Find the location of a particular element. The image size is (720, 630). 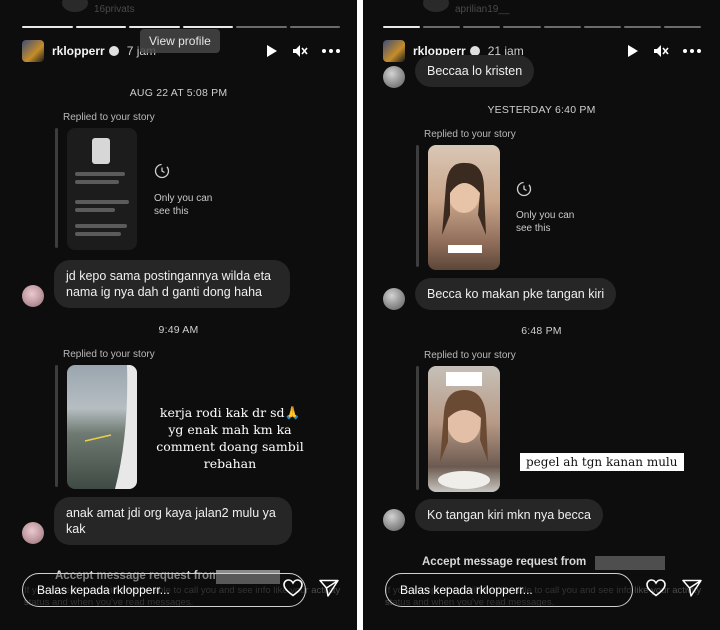

timestamp: AUG 22 AT 5:08 PM is located at coordinates (178, 93).